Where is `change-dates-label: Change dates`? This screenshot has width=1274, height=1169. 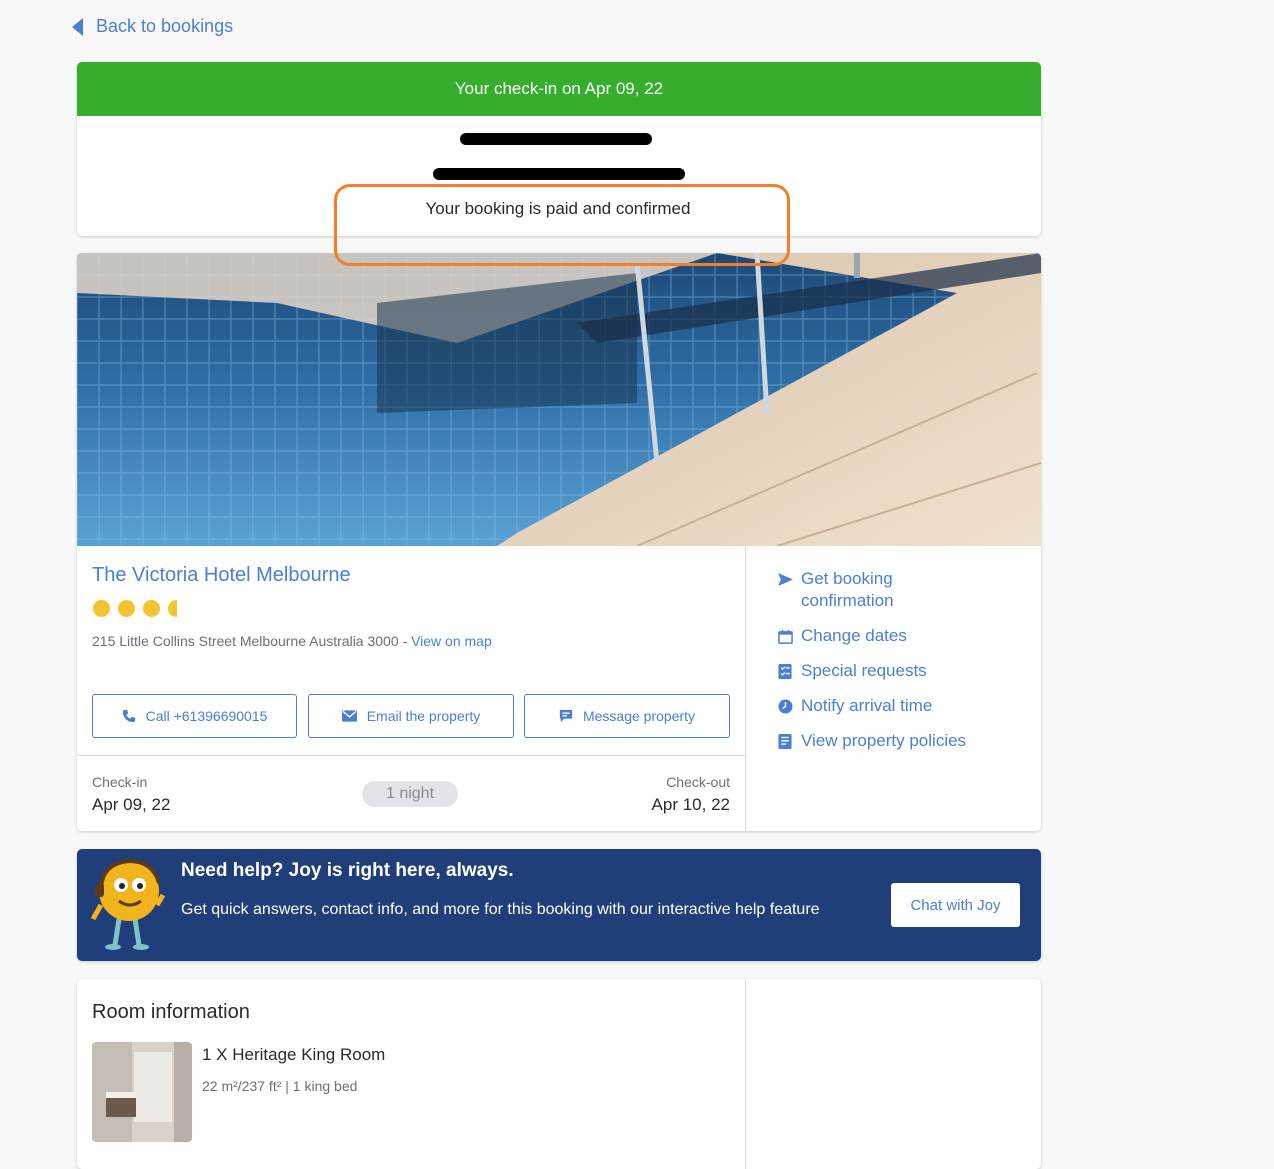
change-dates-label: Change dates is located at coordinates (854, 635).